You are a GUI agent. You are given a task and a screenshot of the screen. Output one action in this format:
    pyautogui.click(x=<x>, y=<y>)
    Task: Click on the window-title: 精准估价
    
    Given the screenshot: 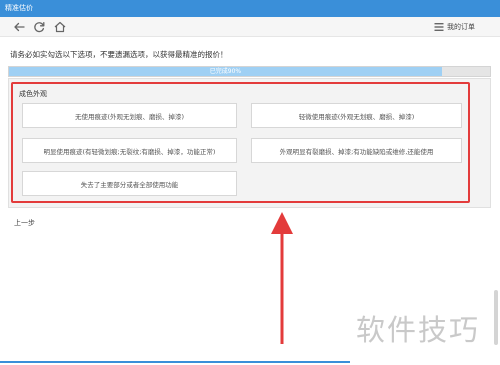 What is the action you would take?
    pyautogui.click(x=19, y=8)
    